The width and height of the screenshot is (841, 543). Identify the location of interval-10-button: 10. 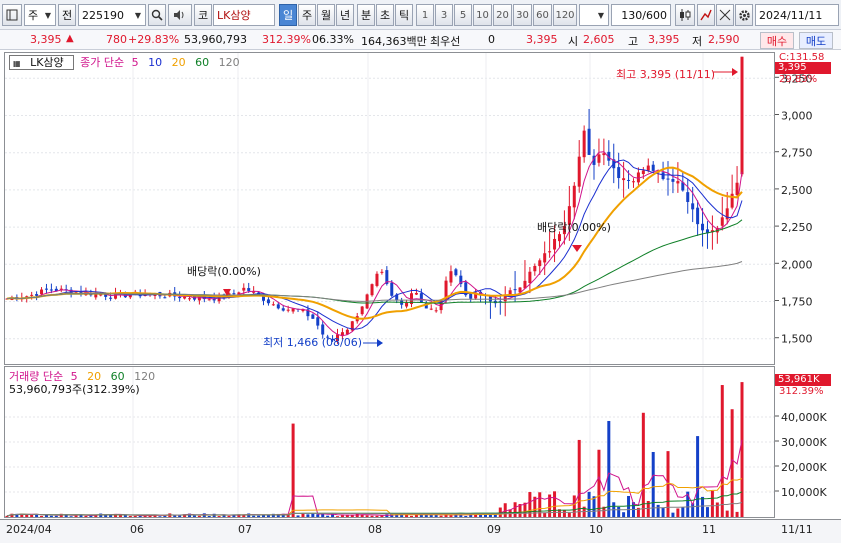
(482, 15).